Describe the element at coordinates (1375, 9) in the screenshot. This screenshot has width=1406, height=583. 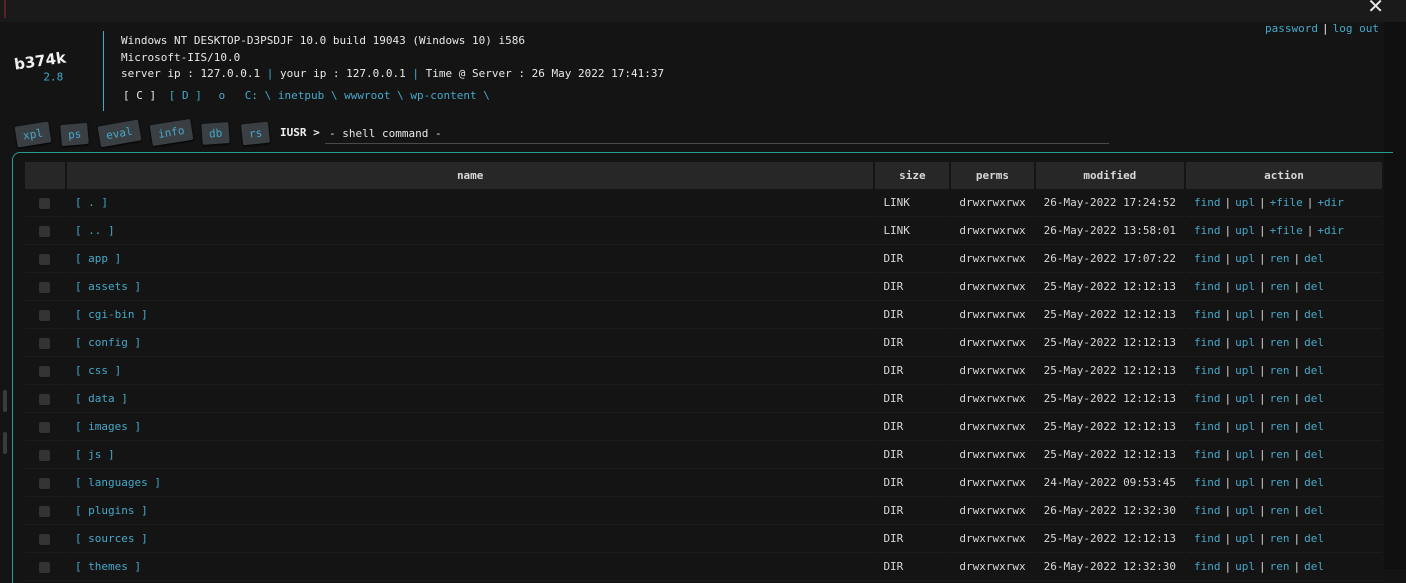
I see `close-icon: ✕` at that location.